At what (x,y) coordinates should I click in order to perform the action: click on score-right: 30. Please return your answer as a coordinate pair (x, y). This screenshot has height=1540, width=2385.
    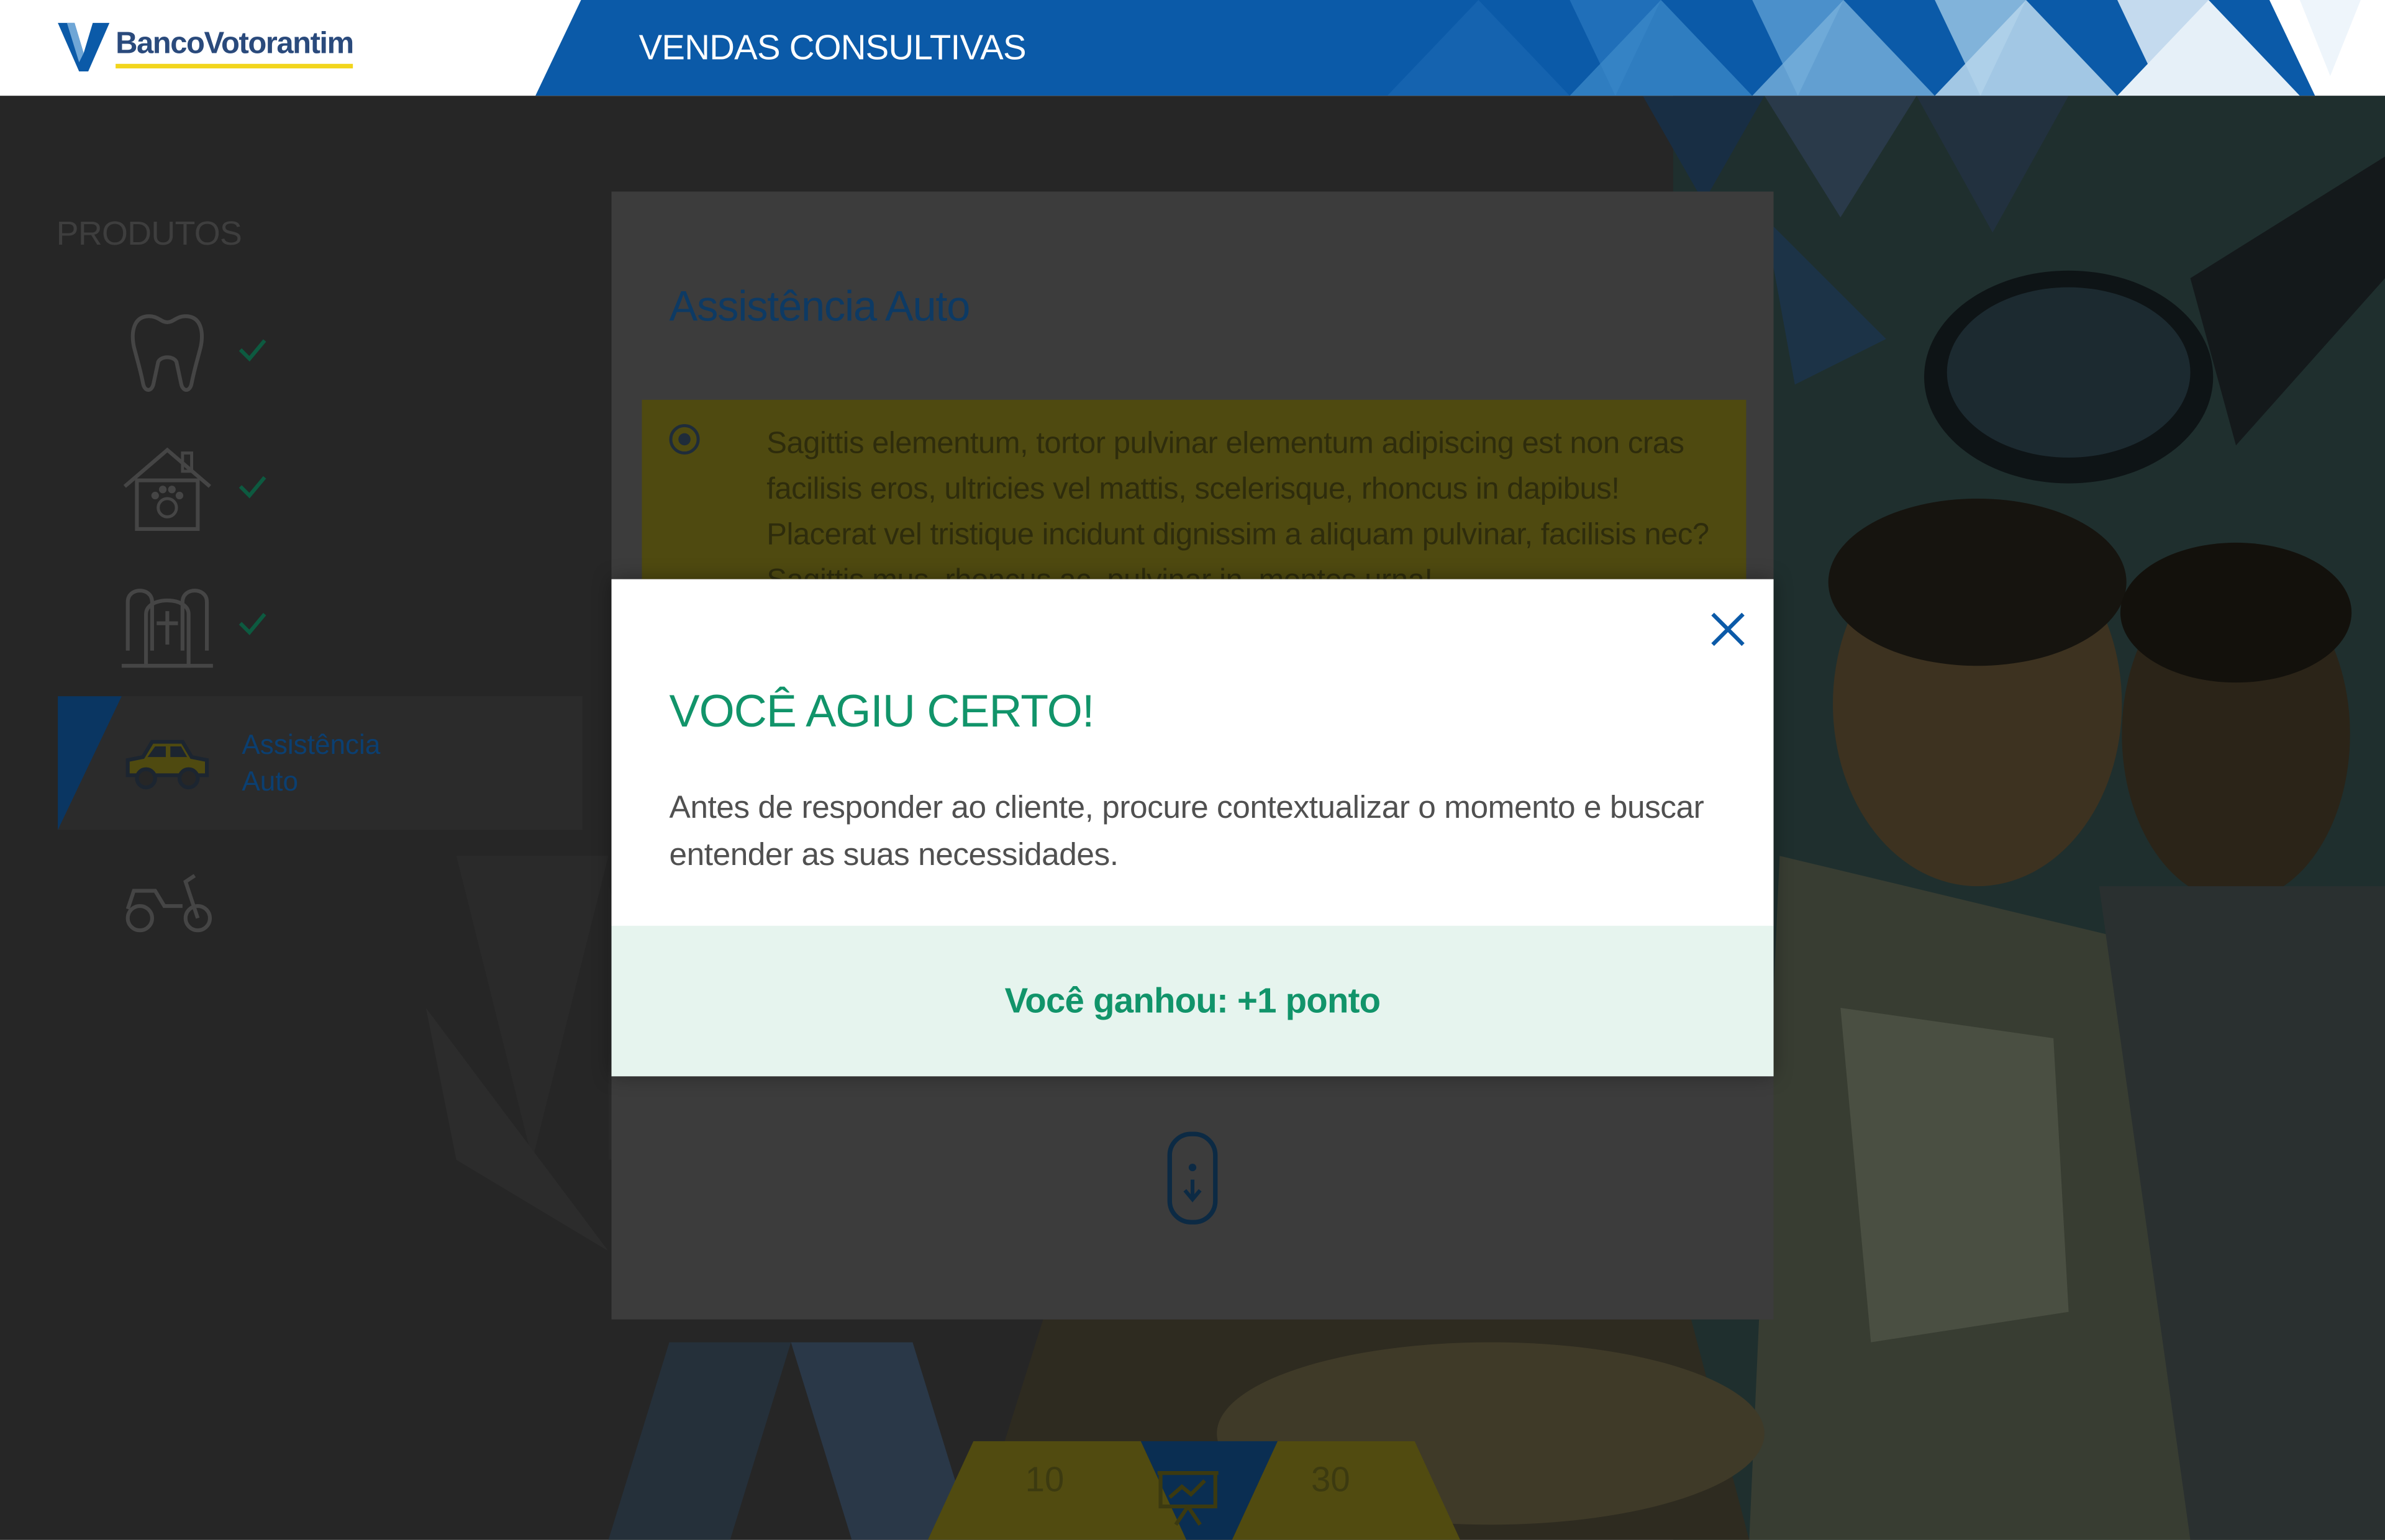
    Looking at the image, I should click on (1331, 1479).